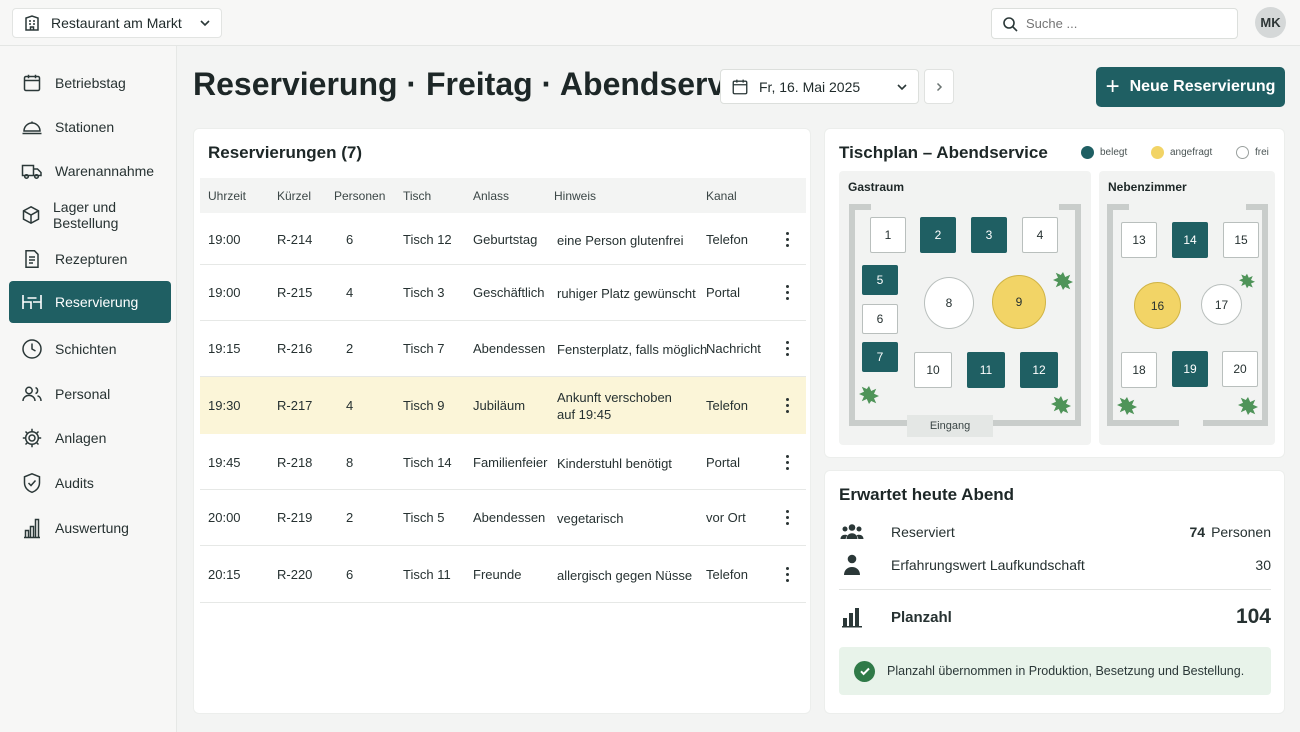 Image resolution: width=1300 pixels, height=732 pixels. What do you see at coordinates (90, 83) in the screenshot?
I see `sidebar-item-betriebstag: Betriebstag` at bounding box center [90, 83].